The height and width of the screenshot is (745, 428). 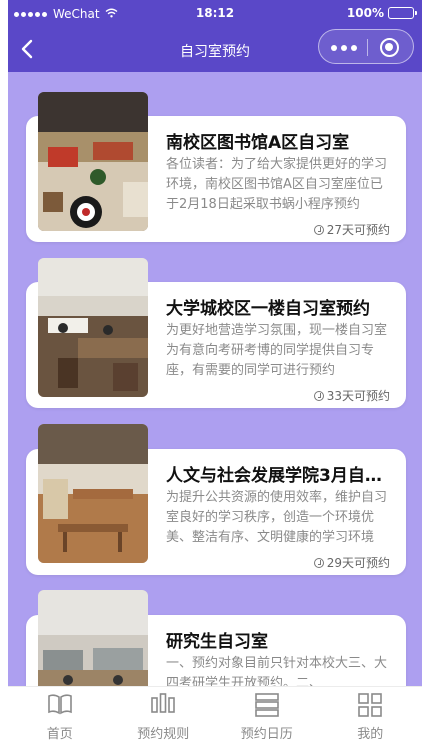 I want to click on availability-label: 29天可预约, so click(x=351, y=562).